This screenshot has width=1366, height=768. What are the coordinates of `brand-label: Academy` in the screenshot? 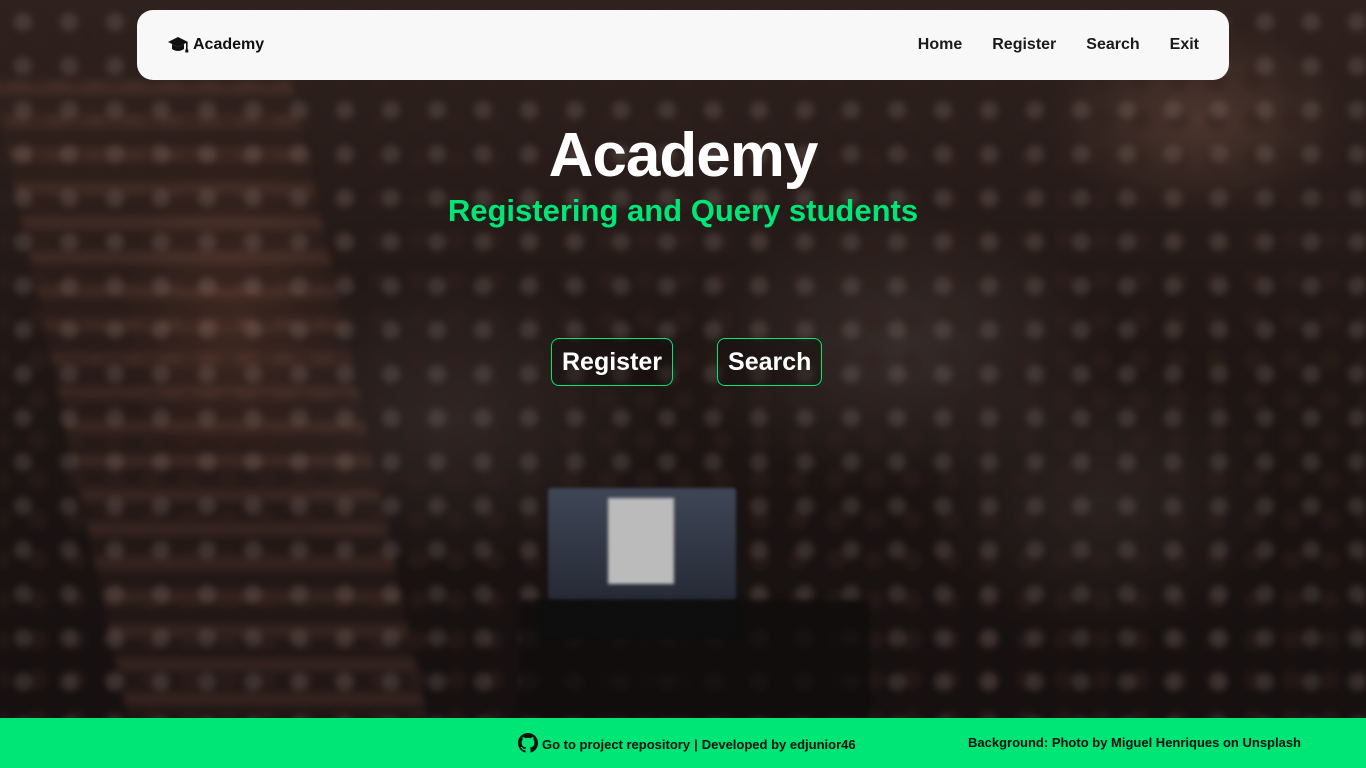 It's located at (229, 44).